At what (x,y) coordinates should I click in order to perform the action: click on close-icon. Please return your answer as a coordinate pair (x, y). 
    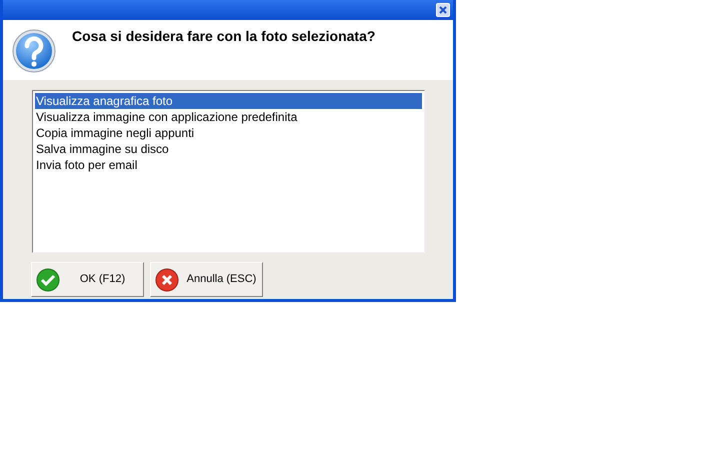
    Looking at the image, I should click on (443, 10).